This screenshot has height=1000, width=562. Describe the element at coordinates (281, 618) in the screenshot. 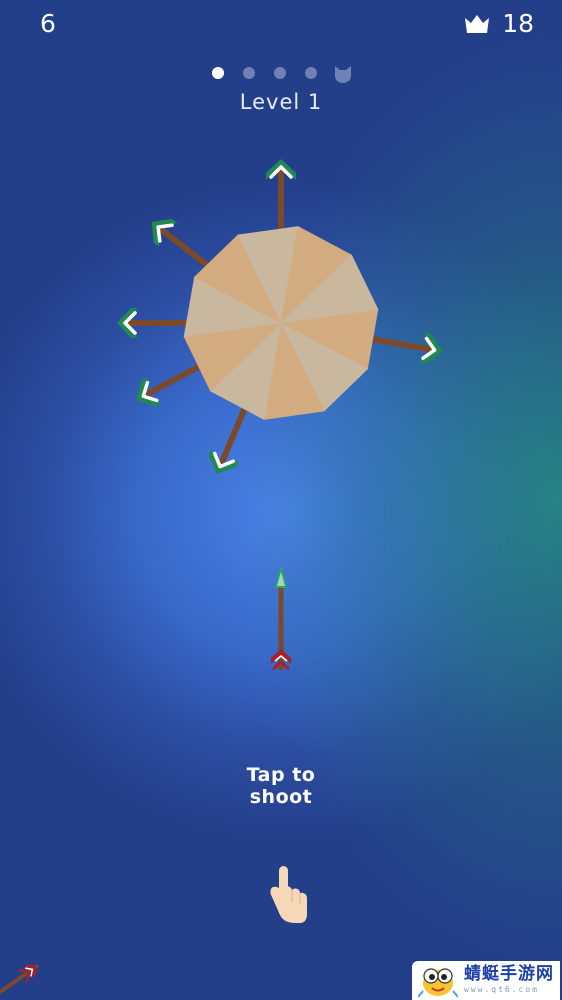

I see `player-arrow` at that location.